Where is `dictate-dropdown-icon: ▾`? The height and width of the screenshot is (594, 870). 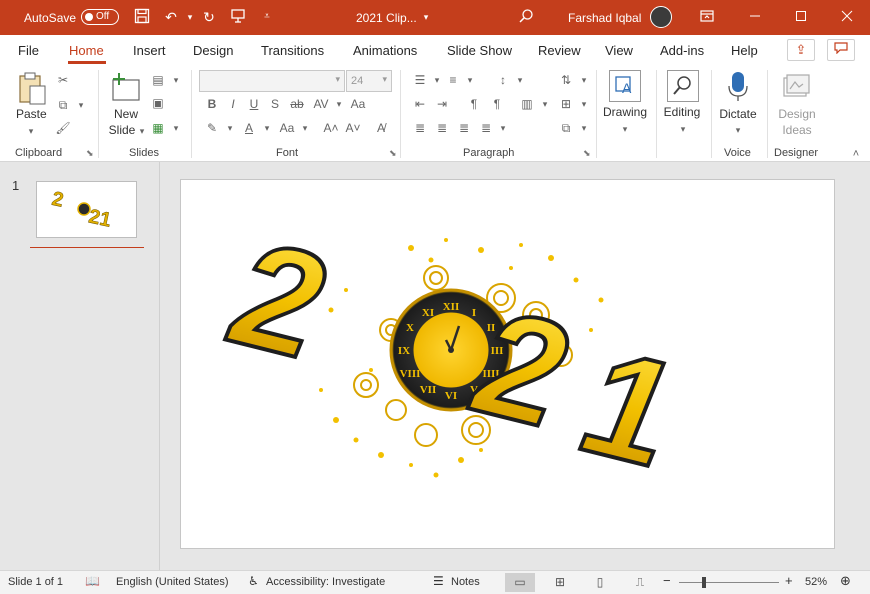 dictate-dropdown-icon: ▾ is located at coordinates (738, 130).